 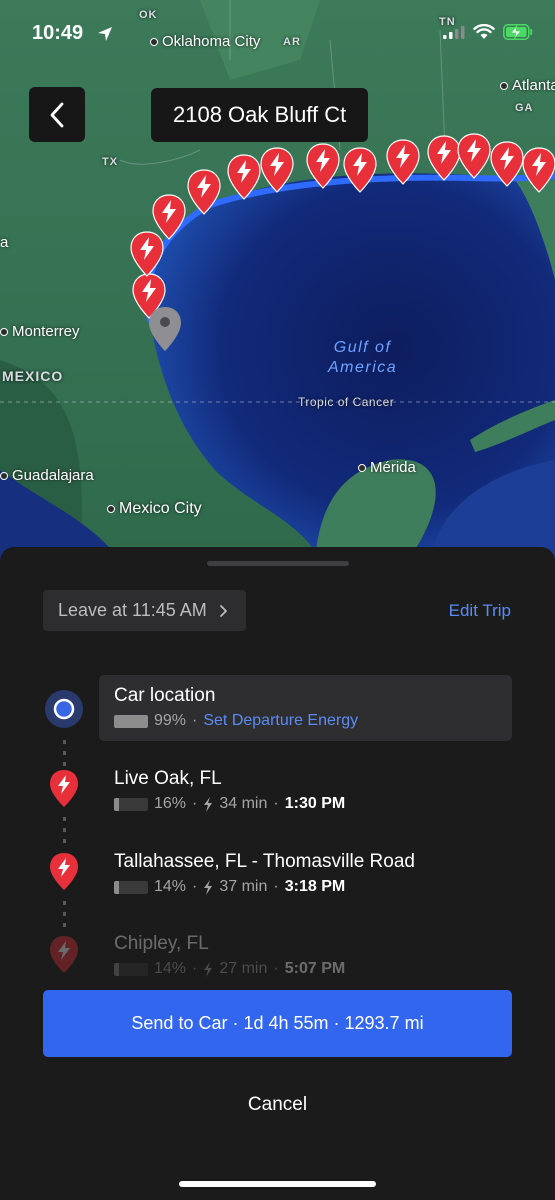 What do you see at coordinates (292, 42) in the screenshot?
I see `map-label-ar: AR` at bounding box center [292, 42].